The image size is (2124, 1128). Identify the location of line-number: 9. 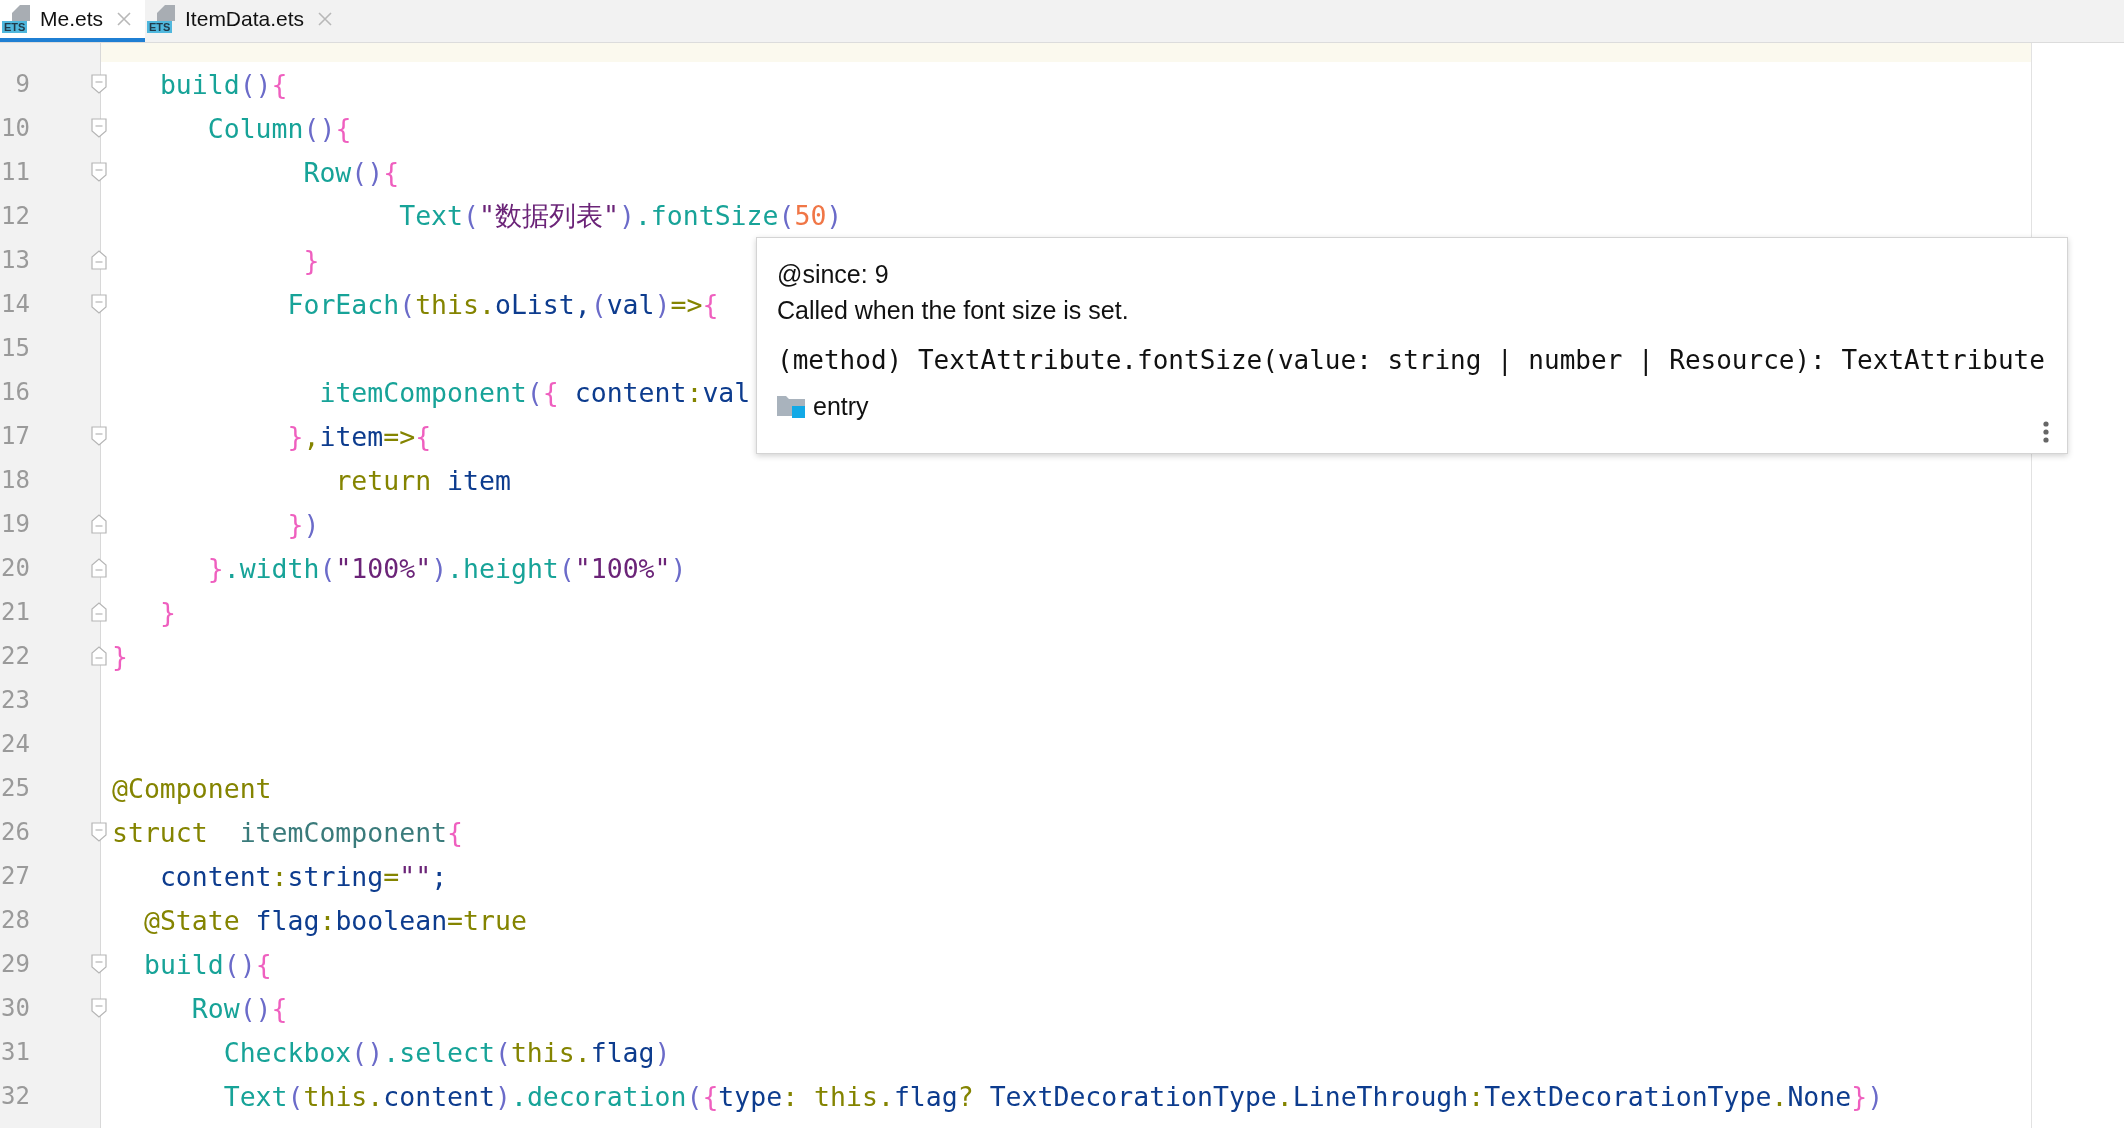
(22, 84).